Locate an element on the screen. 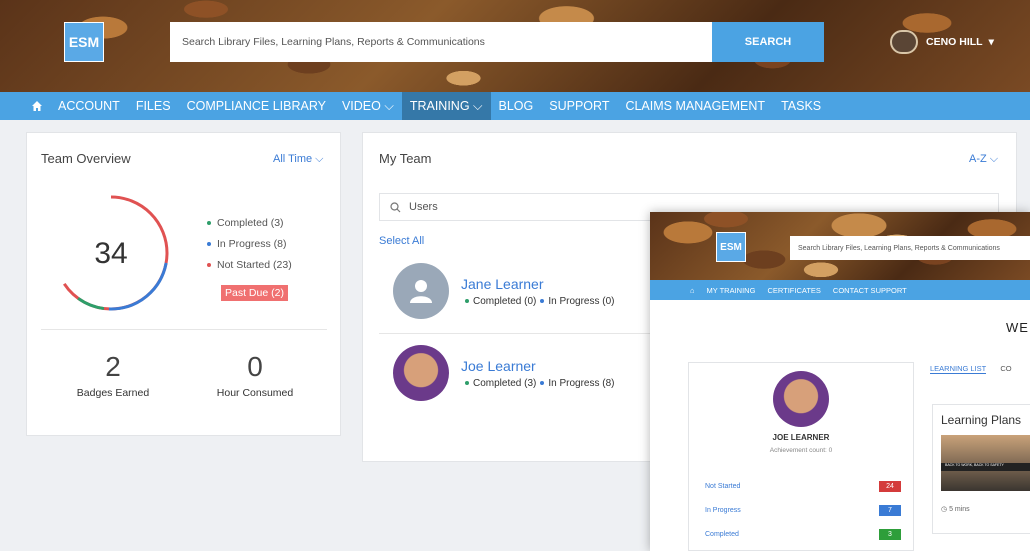 The width and height of the screenshot is (1030, 551). legend-not-started: Not Started (23) is located at coordinates (249, 265).